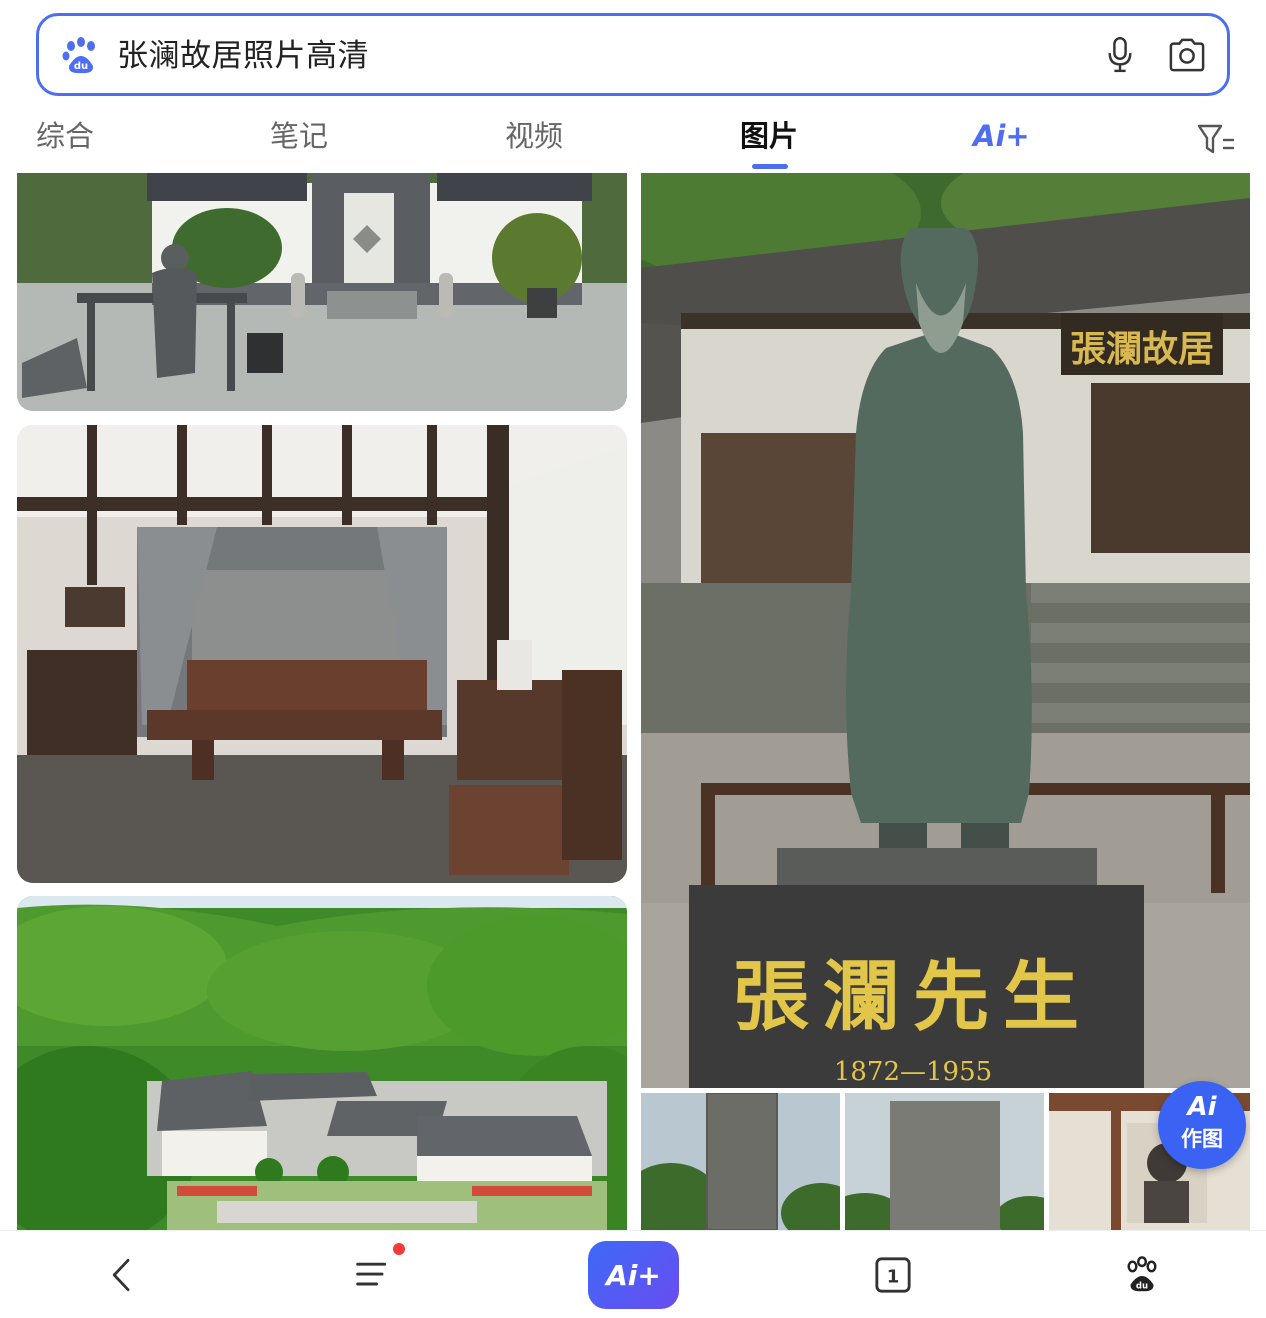 The height and width of the screenshot is (1318, 1266). I want to click on category-tabs: 综合 笔记 视频 图片 Ai+, so click(633, 139).